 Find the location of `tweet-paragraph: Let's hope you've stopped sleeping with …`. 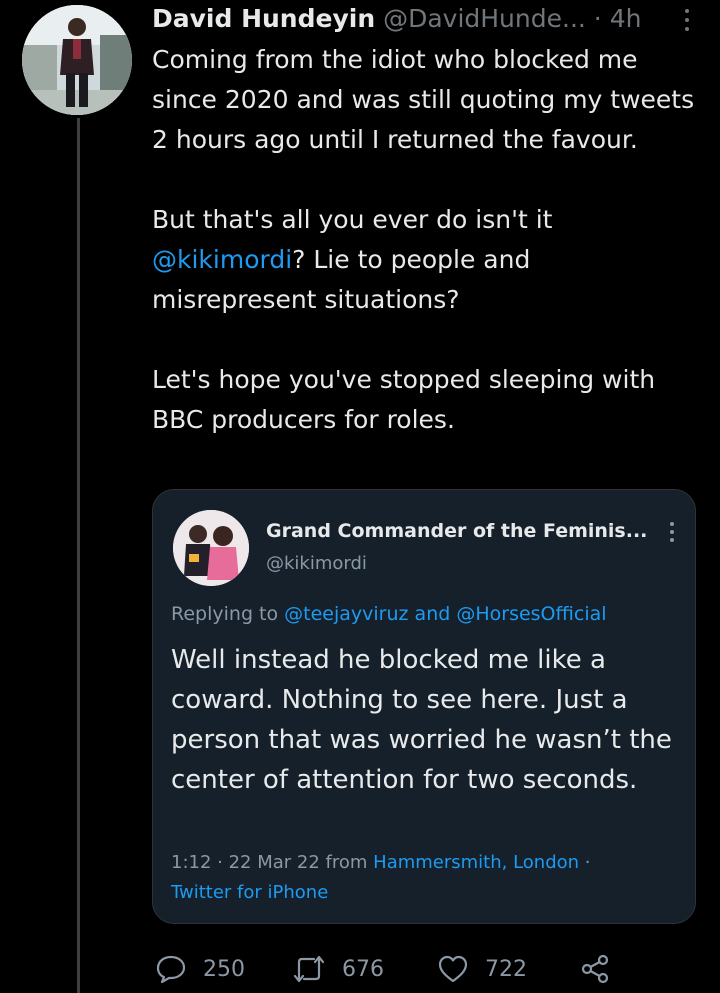

tweet-paragraph: Let's hope you've stopped sleeping with … is located at coordinates (404, 399).